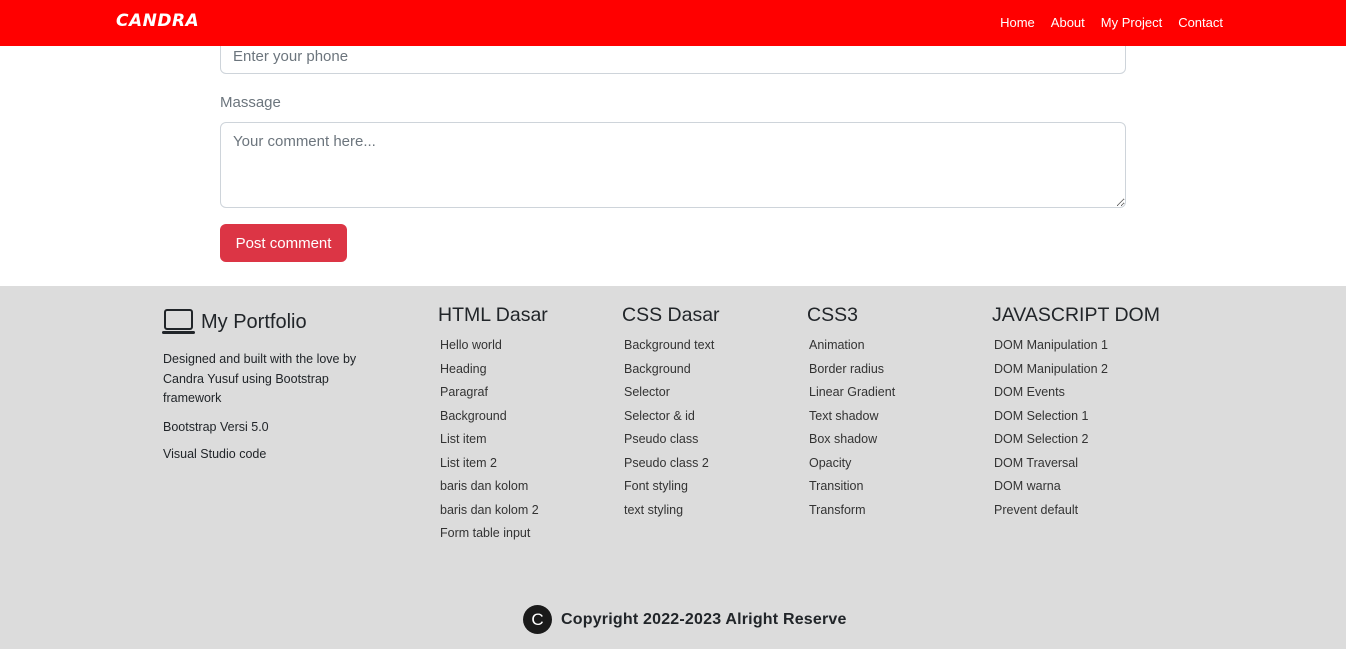 Image resolution: width=1346 pixels, height=649 pixels. What do you see at coordinates (851, 346) in the screenshot?
I see `list-item: Animation` at bounding box center [851, 346].